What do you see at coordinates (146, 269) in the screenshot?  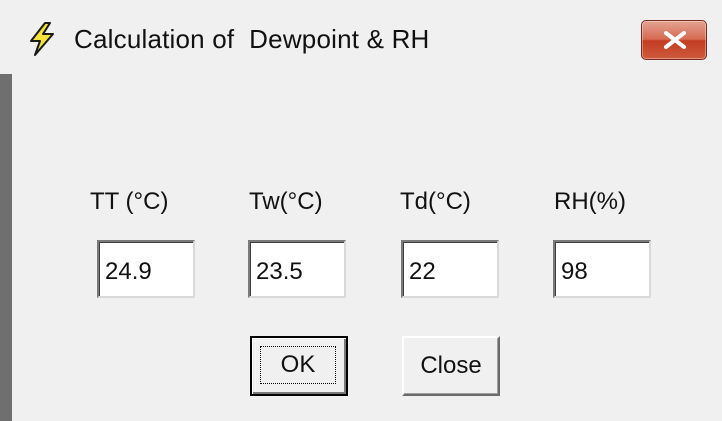 I see `tt-input` at bounding box center [146, 269].